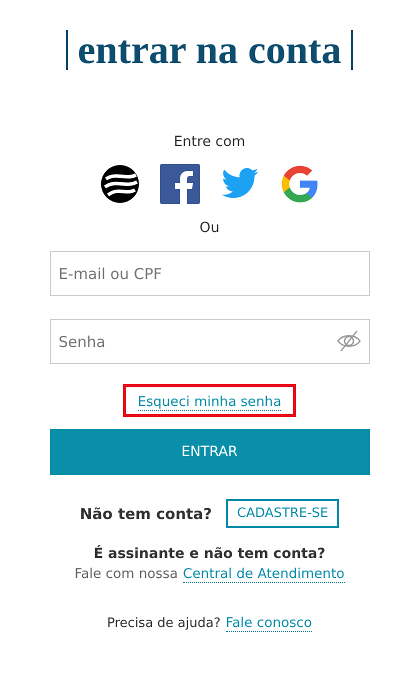 The image size is (419, 673). What do you see at coordinates (210, 341) in the screenshot?
I see `password-field: Senha` at bounding box center [210, 341].